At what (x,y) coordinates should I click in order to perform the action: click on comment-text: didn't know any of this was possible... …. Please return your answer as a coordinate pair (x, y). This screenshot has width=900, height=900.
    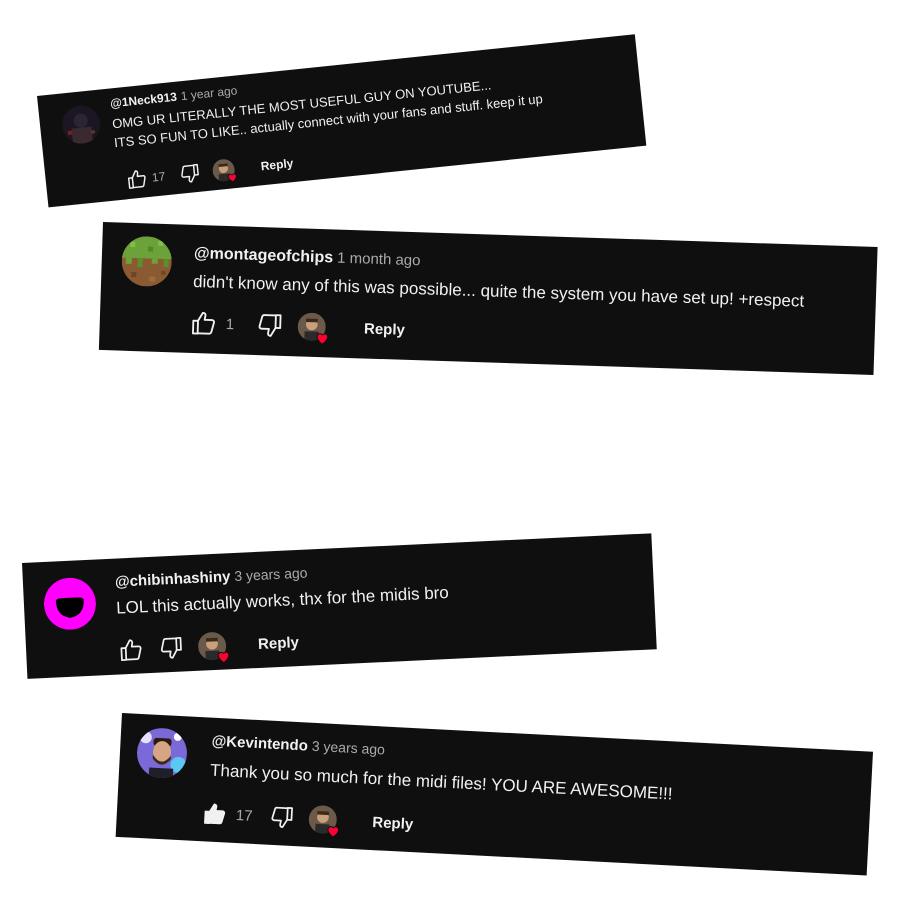
    Looking at the image, I should click on (498, 291).